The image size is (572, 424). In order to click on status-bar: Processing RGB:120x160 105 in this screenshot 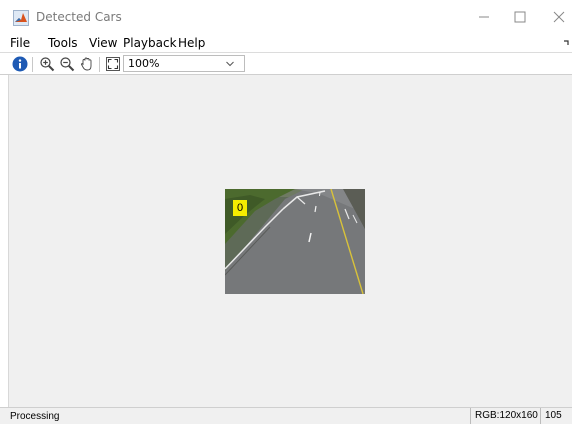, I will do `click(286, 415)`.